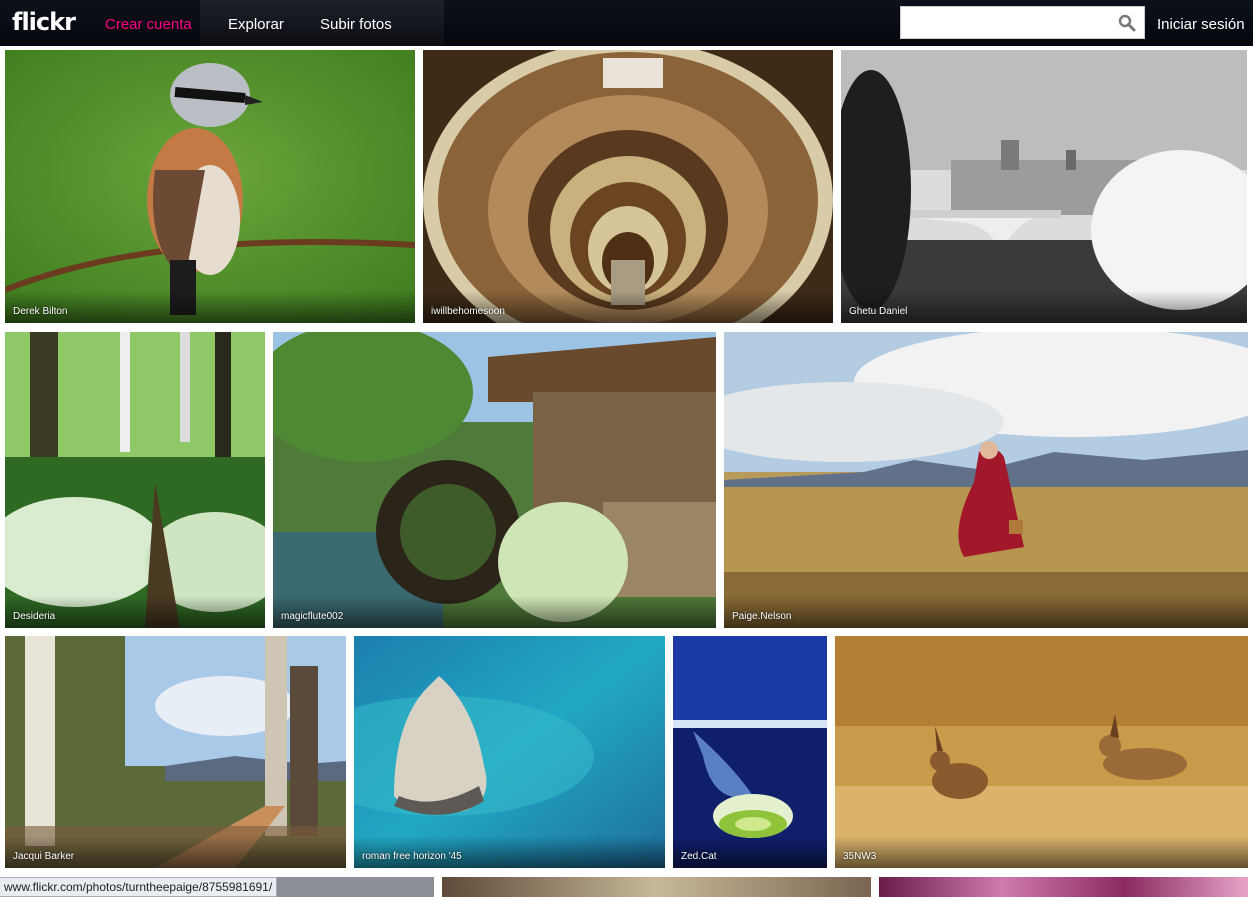 This screenshot has height=897, width=1253. I want to click on photo-author: Paige.Nelson, so click(761, 616).